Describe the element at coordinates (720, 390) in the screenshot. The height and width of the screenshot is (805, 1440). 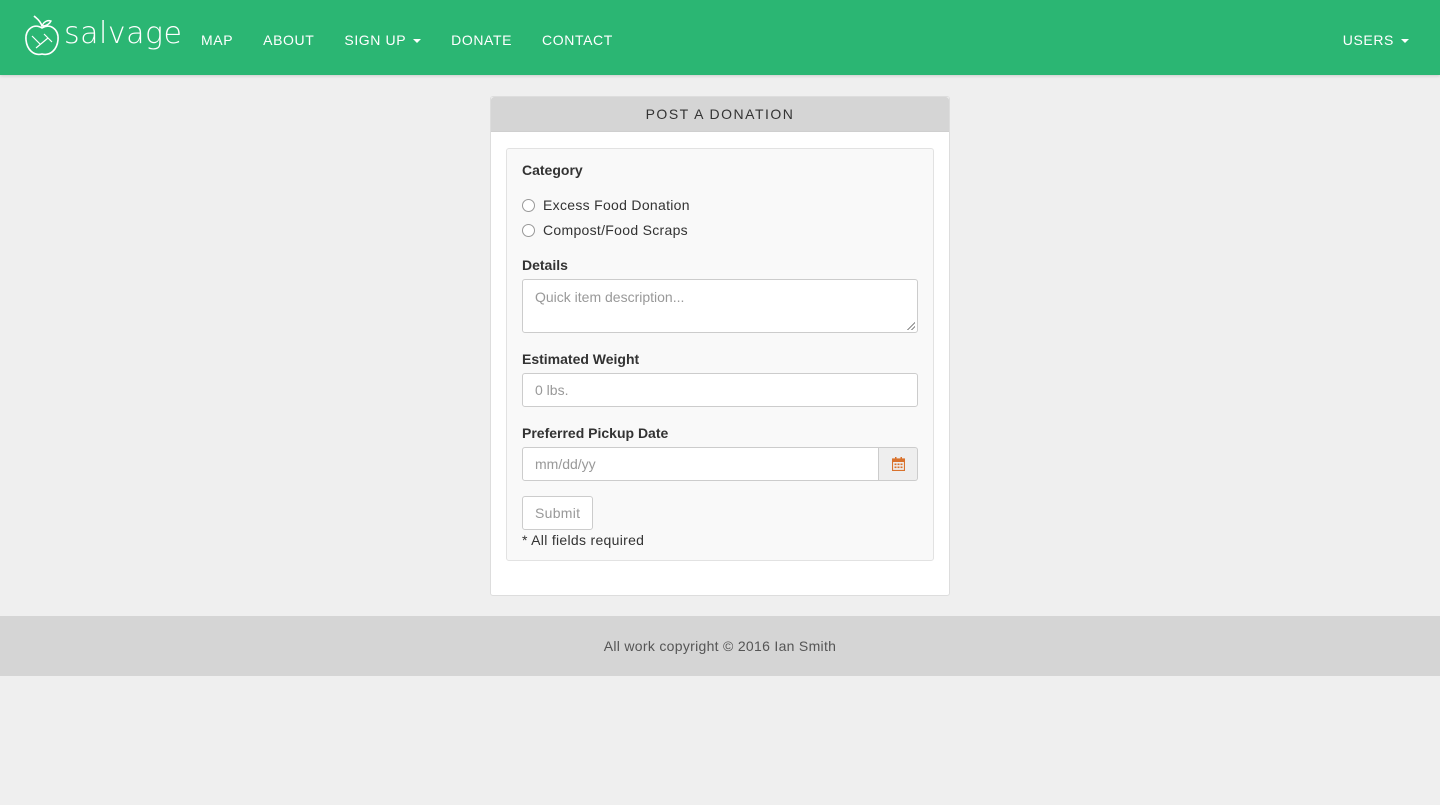
I see `weight-input: 0 lbs.` at that location.